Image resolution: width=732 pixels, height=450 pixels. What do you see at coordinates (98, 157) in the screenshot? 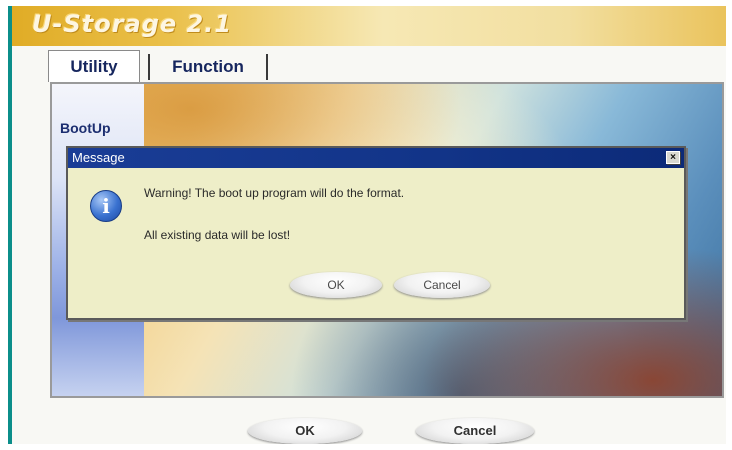
I see `dialog-title: Message` at bounding box center [98, 157].